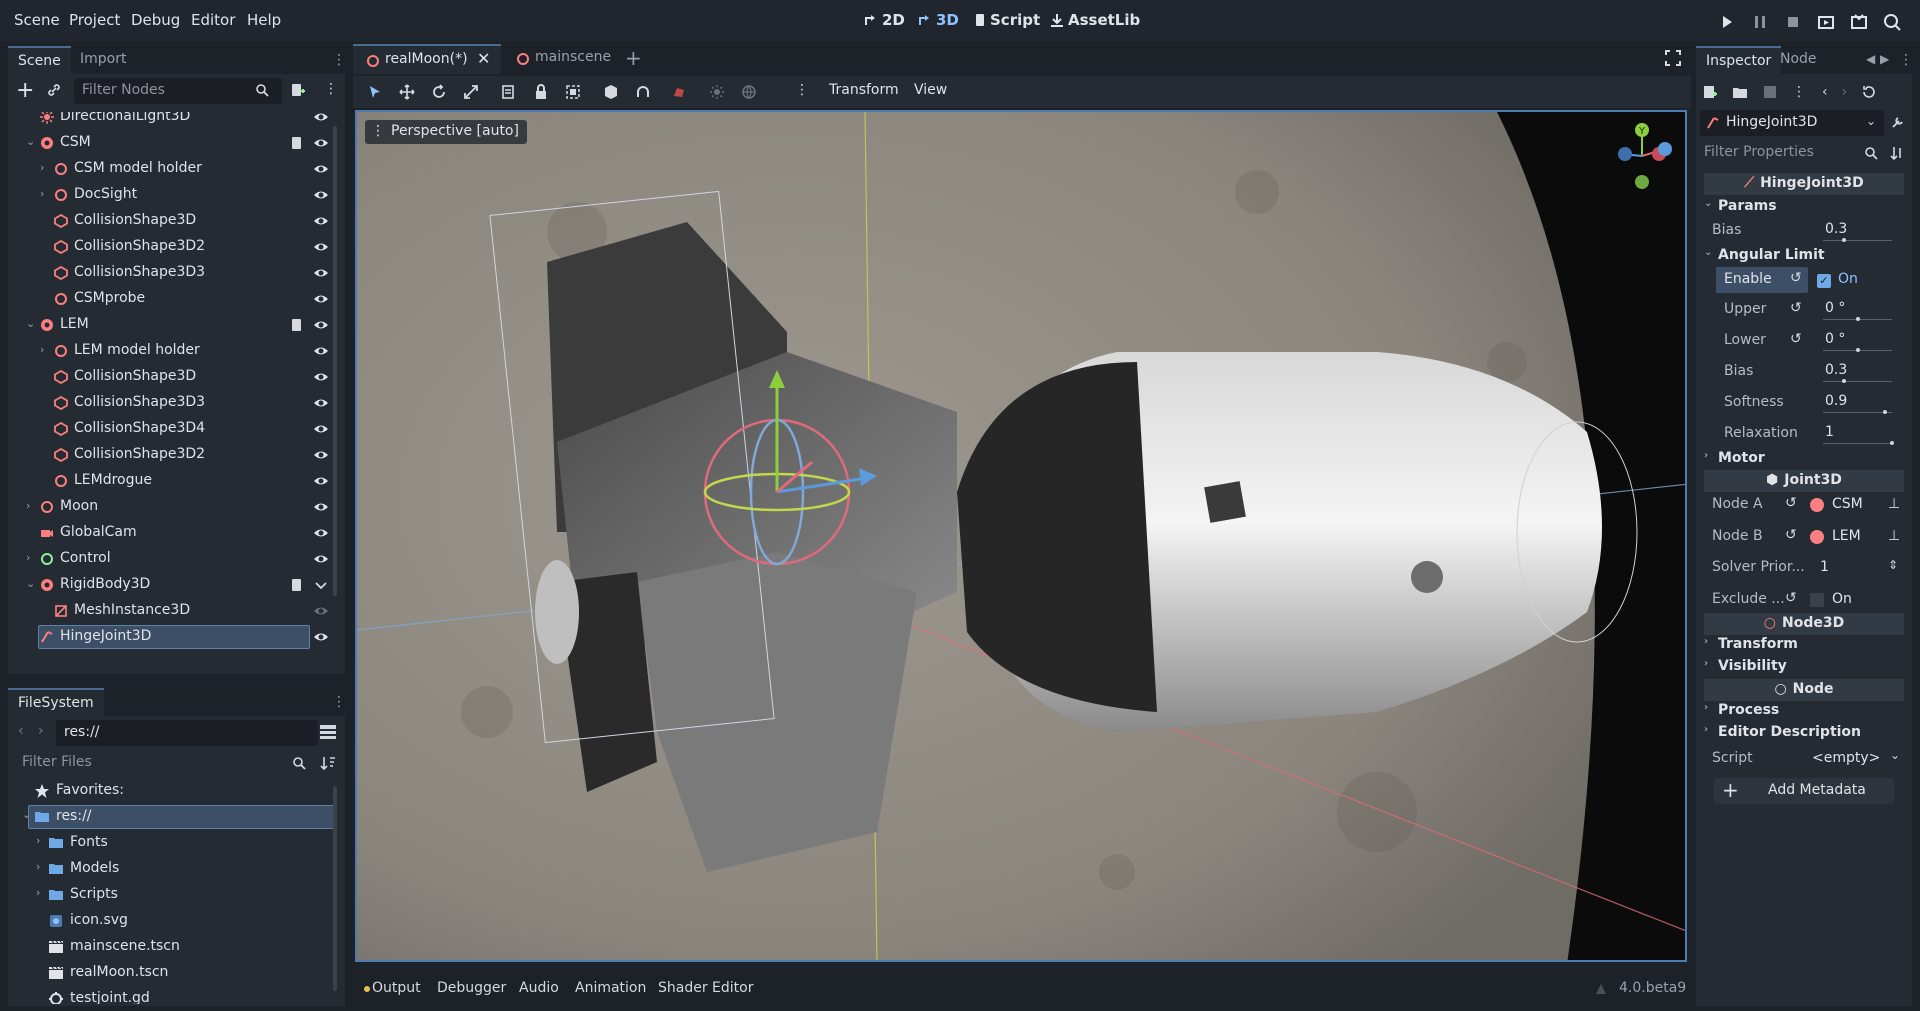 This screenshot has width=1920, height=1011. What do you see at coordinates (1869, 92) in the screenshot?
I see `history-icon` at bounding box center [1869, 92].